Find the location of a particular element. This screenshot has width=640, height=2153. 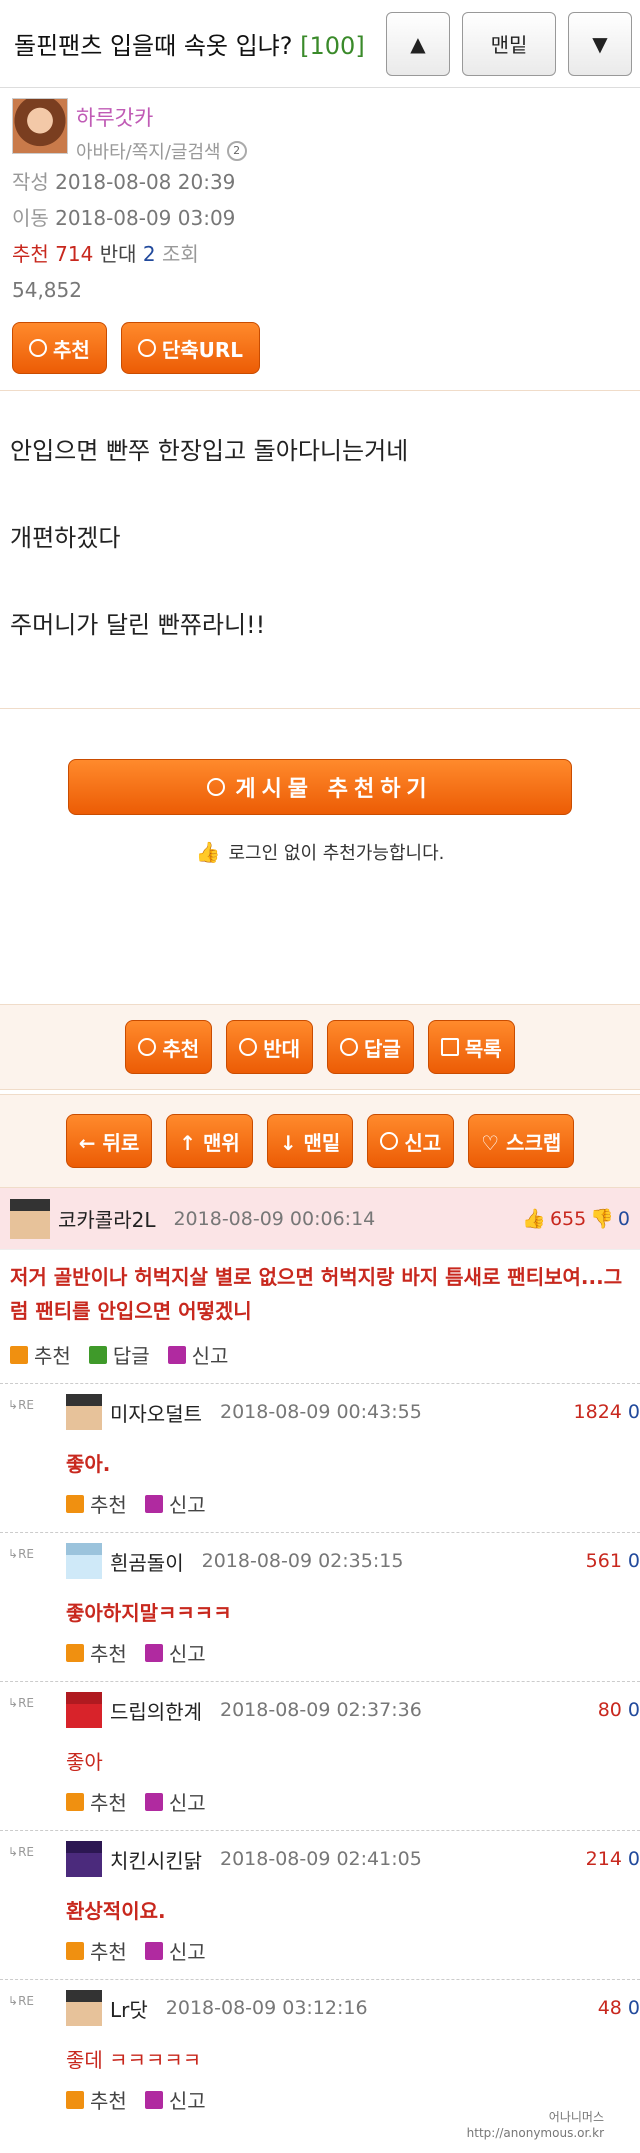

reply-author: 드립의한계 is located at coordinates (156, 1710).